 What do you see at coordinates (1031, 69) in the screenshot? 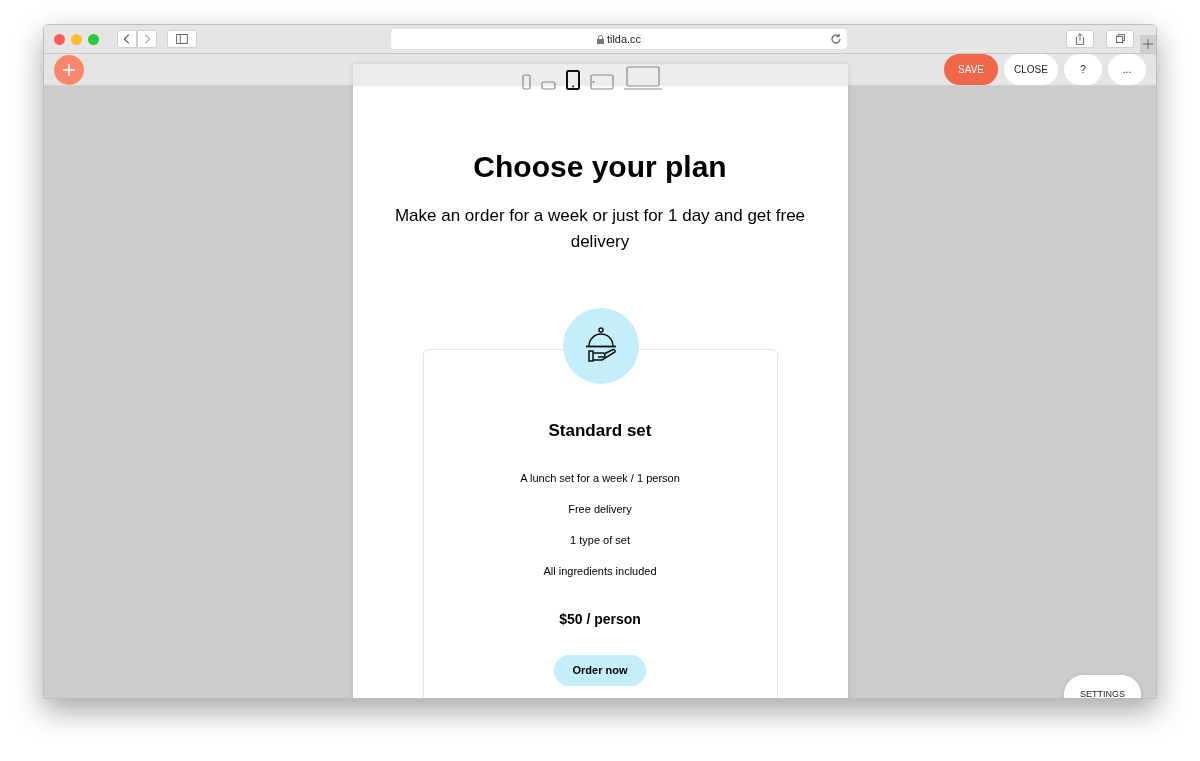
I see `toolbar-button: CLOSE` at bounding box center [1031, 69].